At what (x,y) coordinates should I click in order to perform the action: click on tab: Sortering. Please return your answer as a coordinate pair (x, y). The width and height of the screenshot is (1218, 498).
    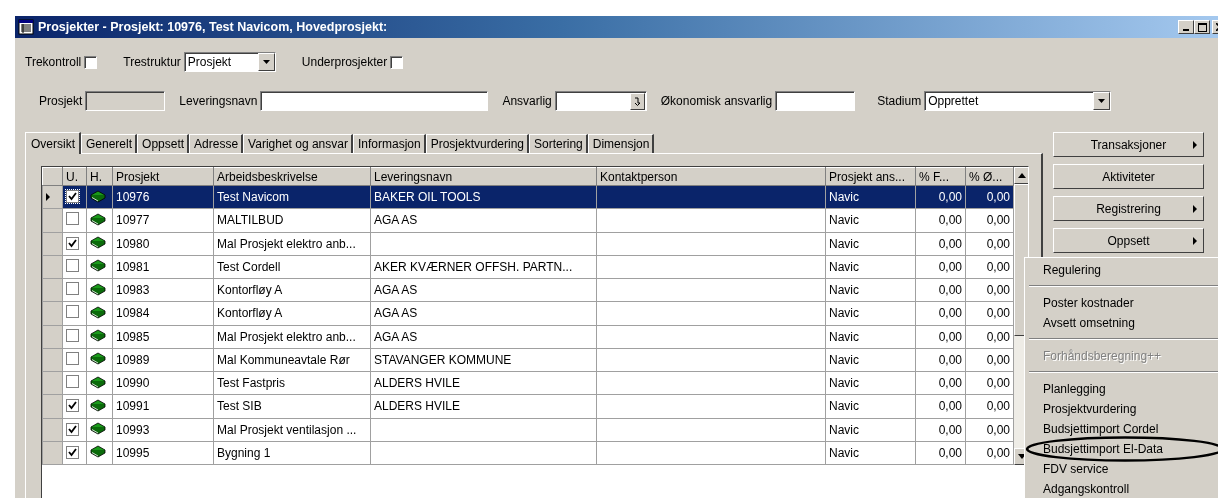
    Looking at the image, I should click on (558, 143).